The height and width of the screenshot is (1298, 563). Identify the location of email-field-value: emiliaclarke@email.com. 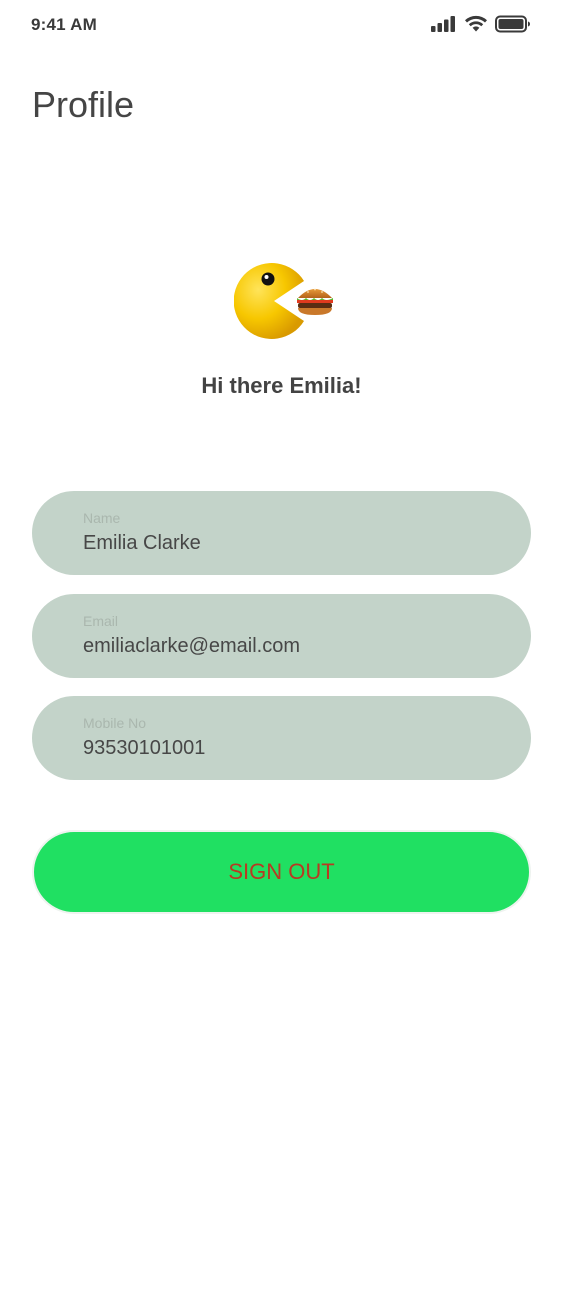
(191, 646).